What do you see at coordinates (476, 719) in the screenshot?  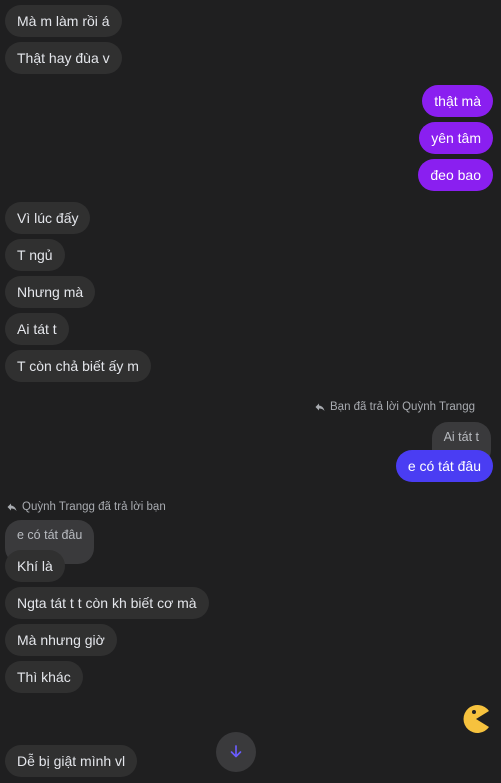 I see `pacman-sticker-icon` at bounding box center [476, 719].